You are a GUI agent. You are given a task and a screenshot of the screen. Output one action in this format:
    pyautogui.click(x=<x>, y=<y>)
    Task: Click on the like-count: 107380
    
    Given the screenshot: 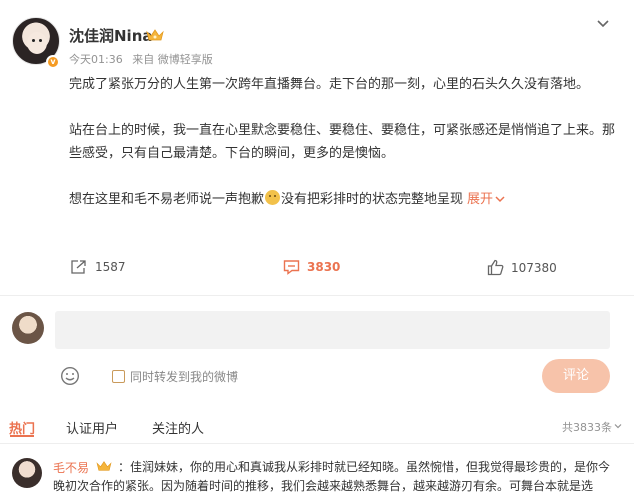 What is the action you would take?
    pyautogui.click(x=534, y=267)
    